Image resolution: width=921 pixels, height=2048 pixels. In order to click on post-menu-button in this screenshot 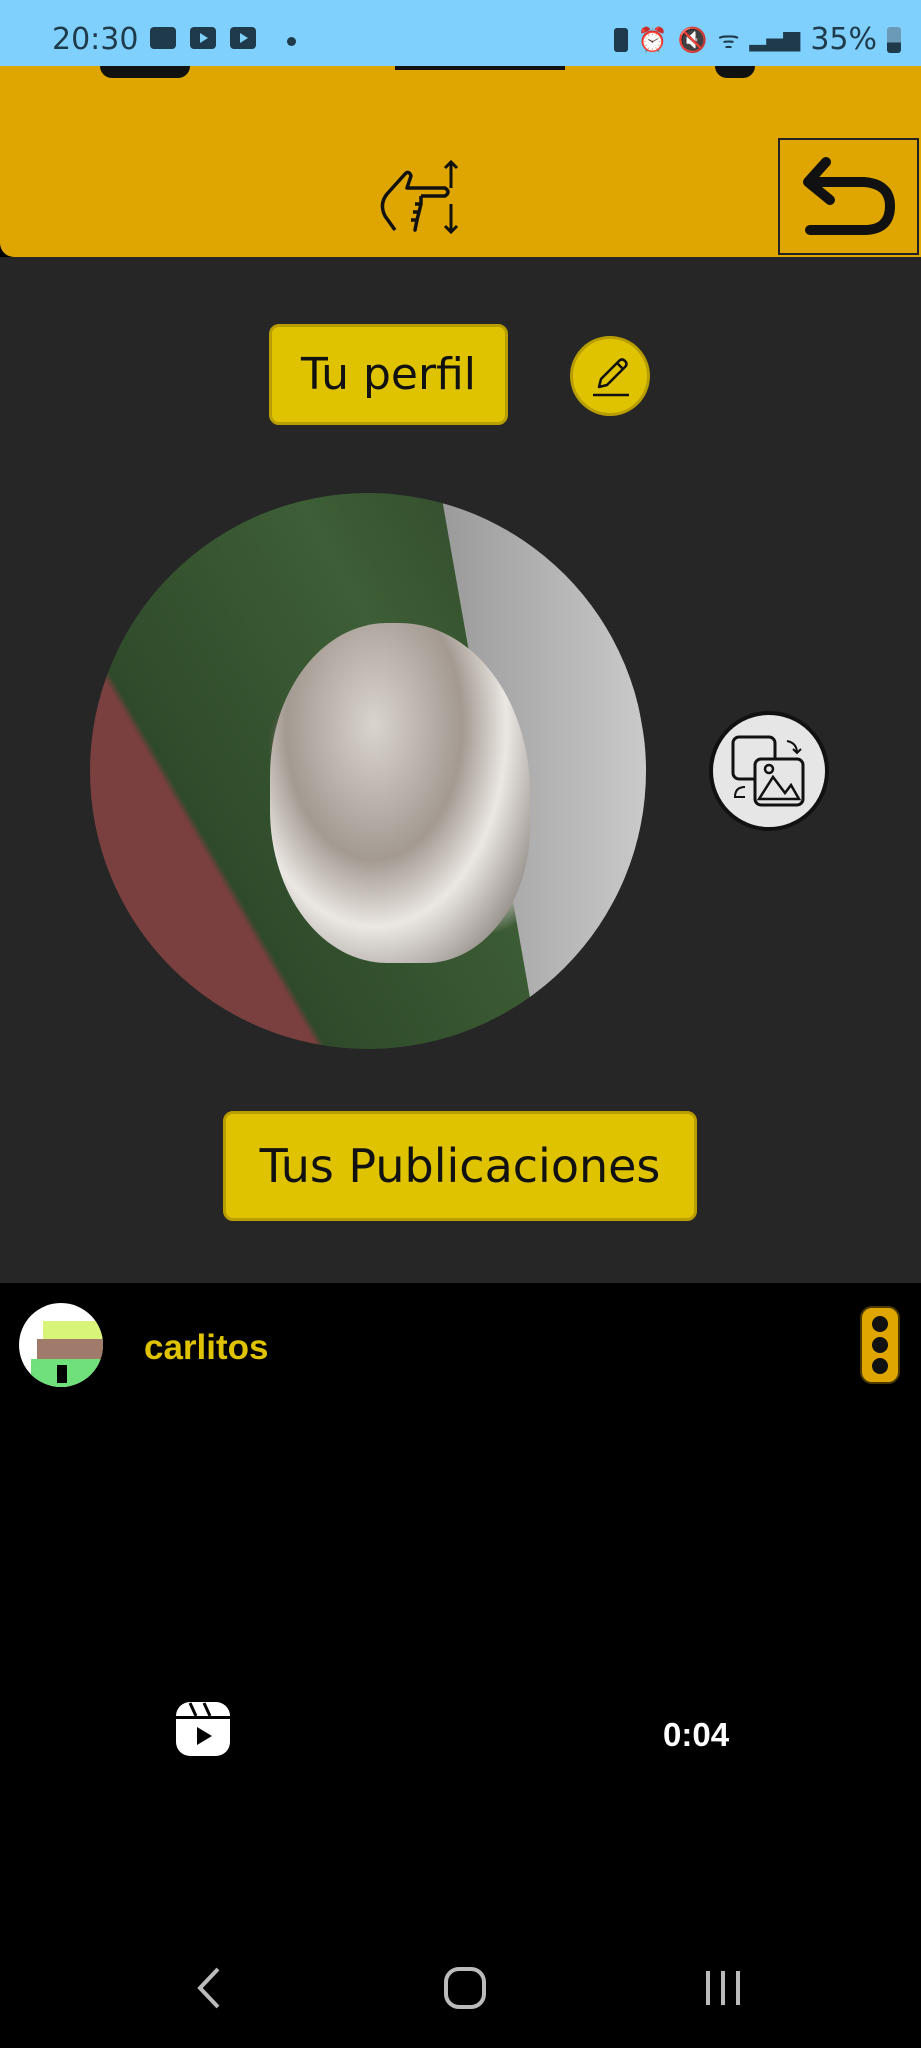, I will do `click(880, 1345)`.